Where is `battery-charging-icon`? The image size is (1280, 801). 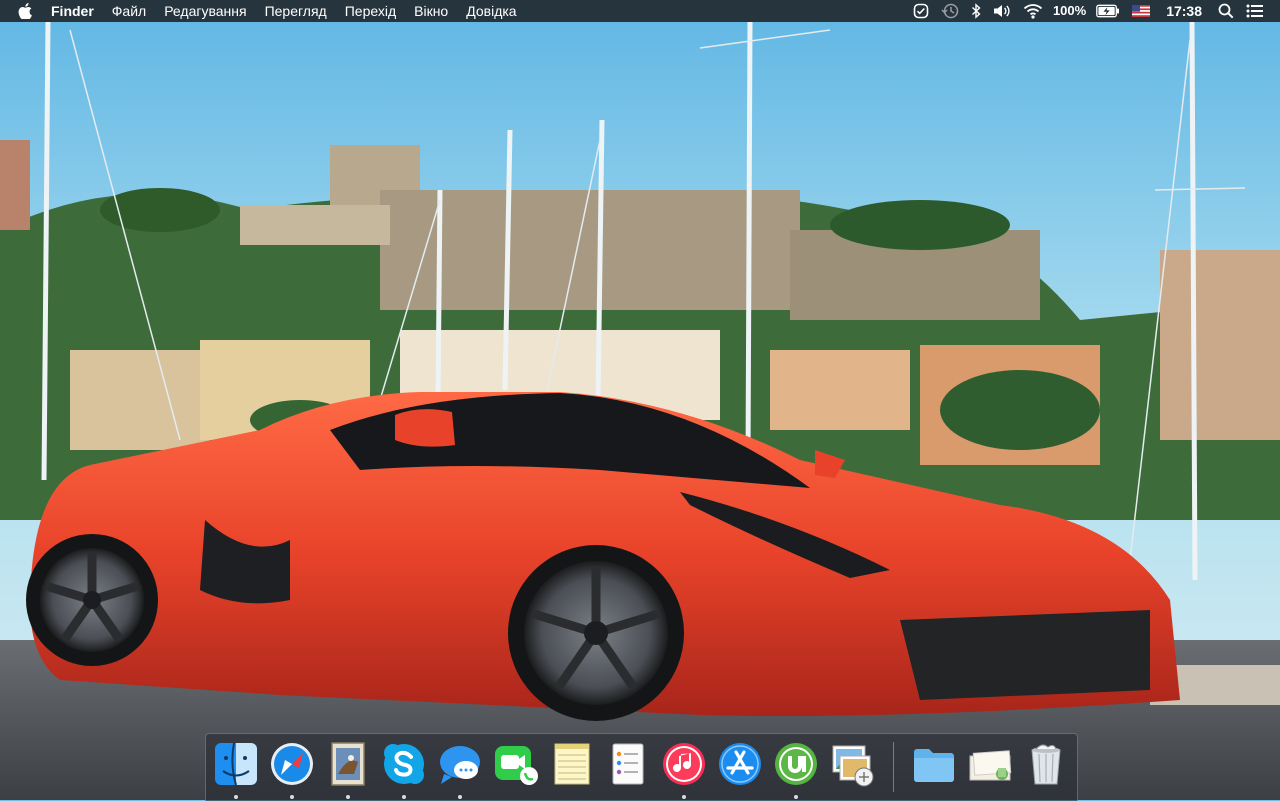 battery-charging-icon is located at coordinates (1108, 11).